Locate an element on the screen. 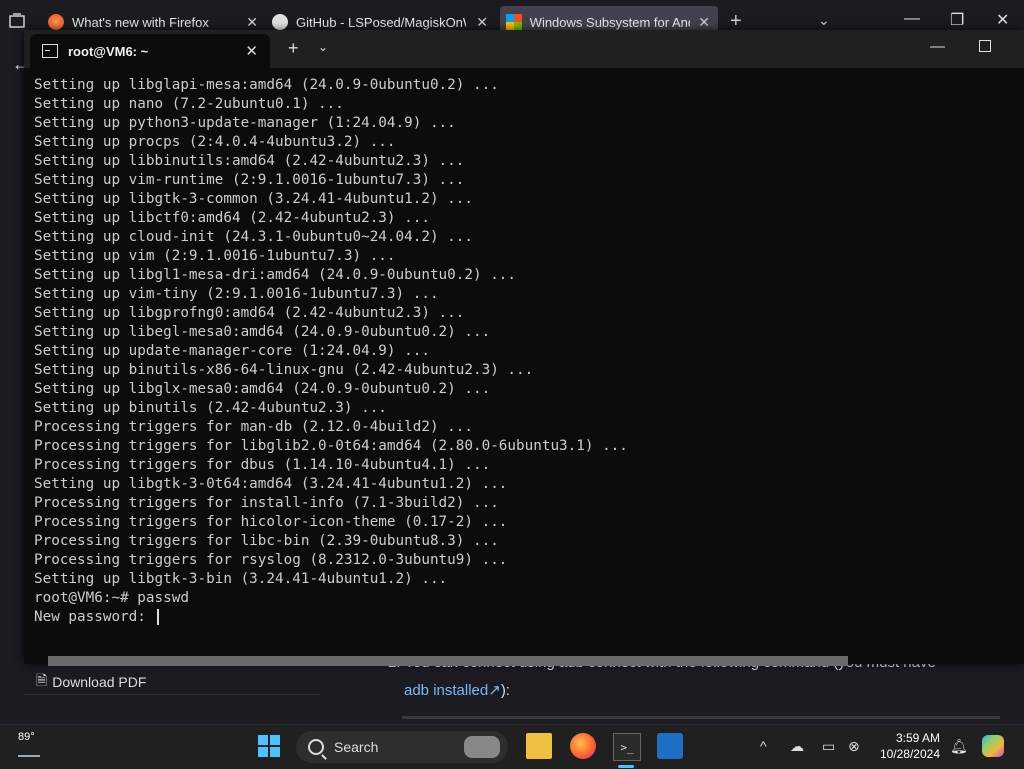  search-highlight-icon is located at coordinates (482, 747).